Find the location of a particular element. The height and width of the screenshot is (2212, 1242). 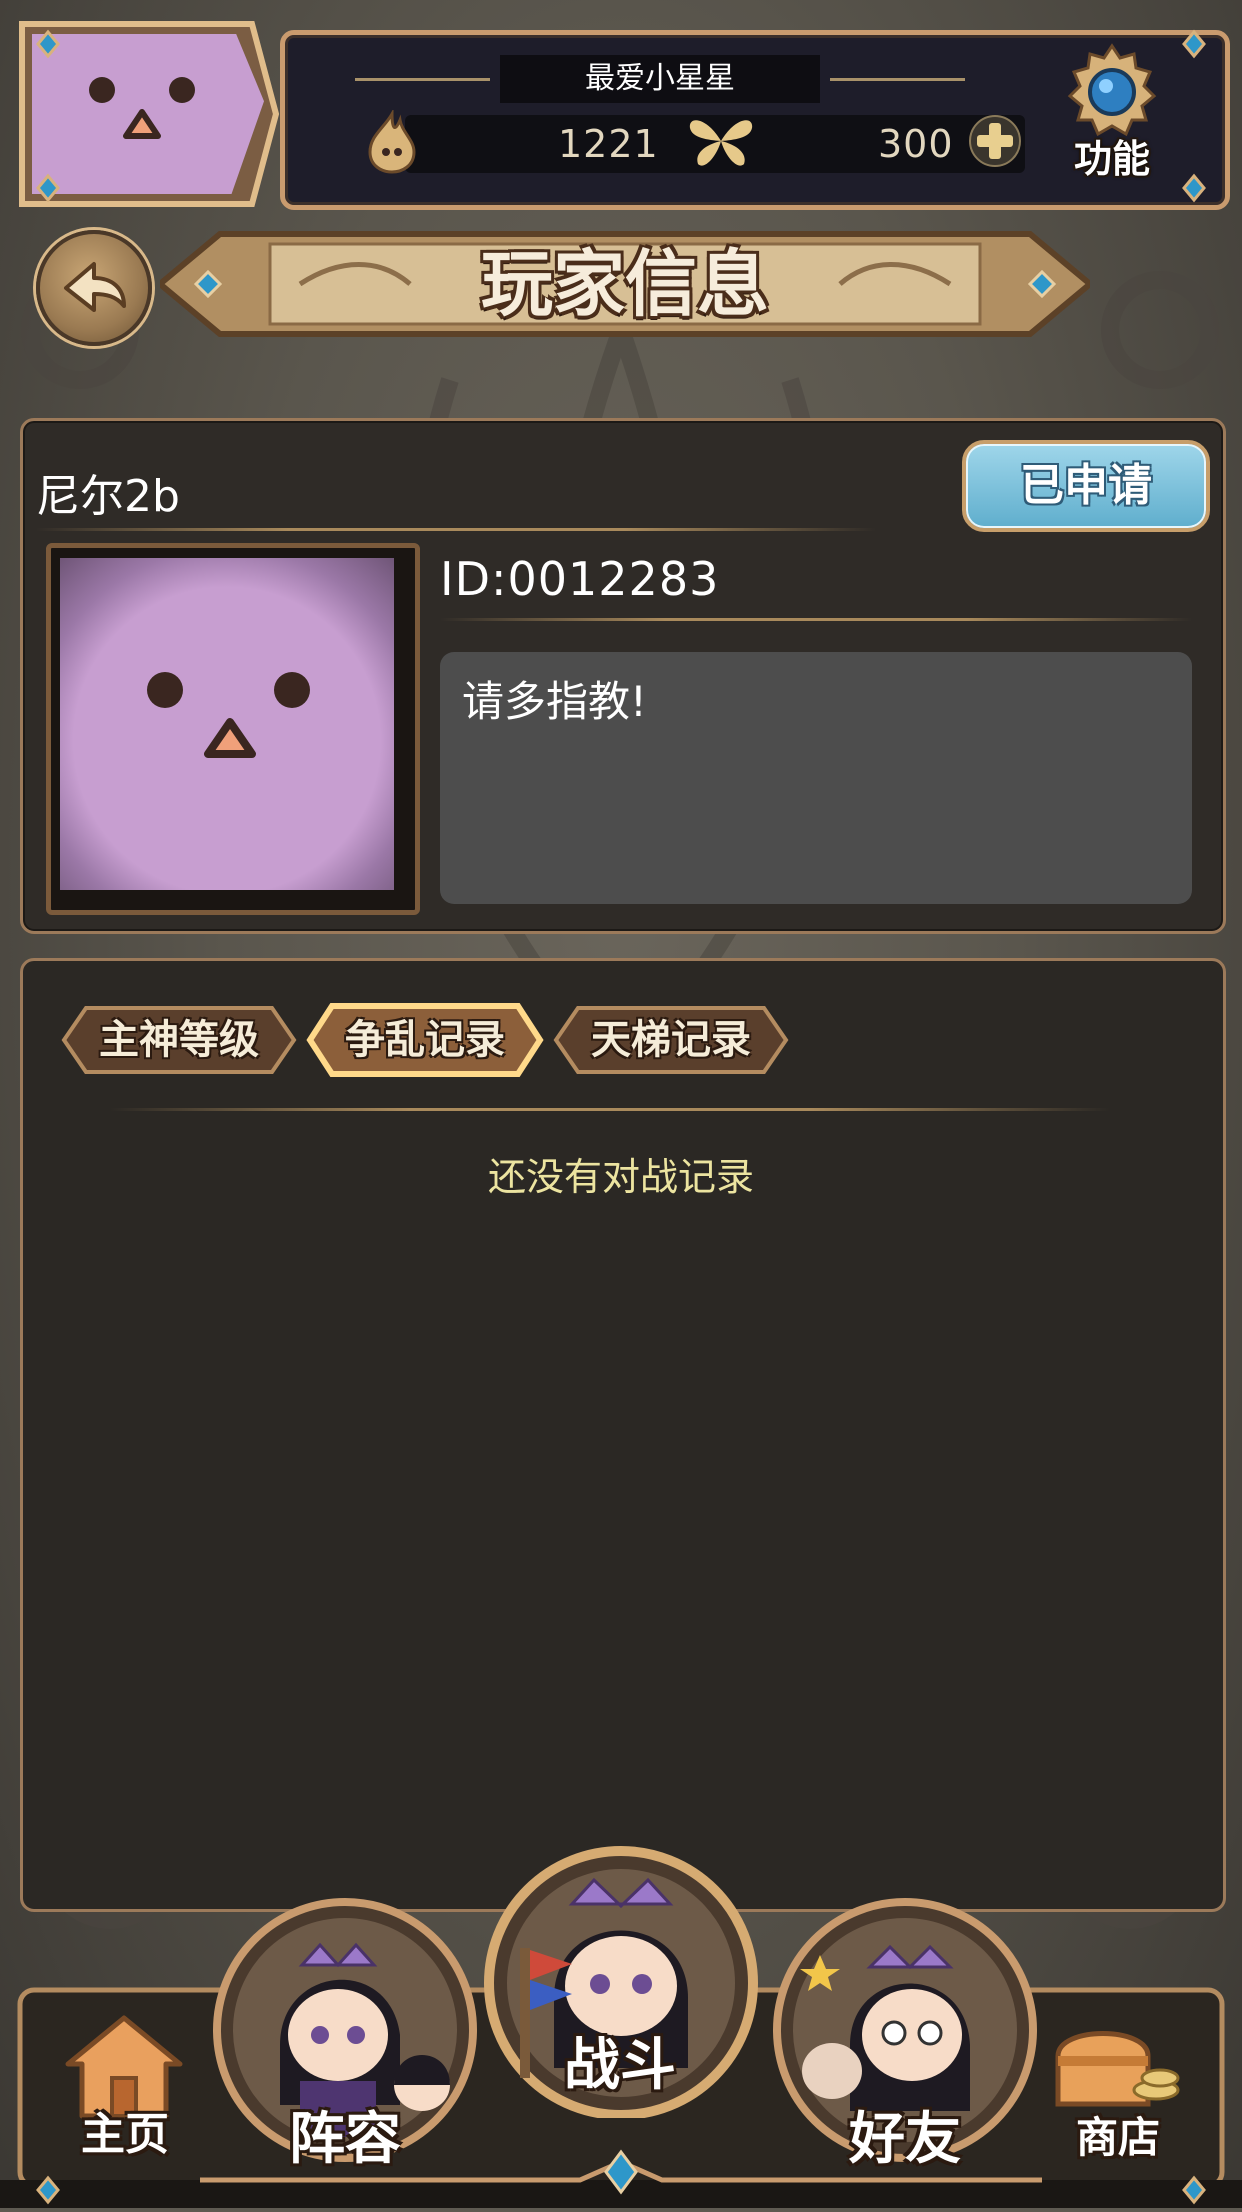

nav-lineup: 阵容 is located at coordinates (345, 2134).